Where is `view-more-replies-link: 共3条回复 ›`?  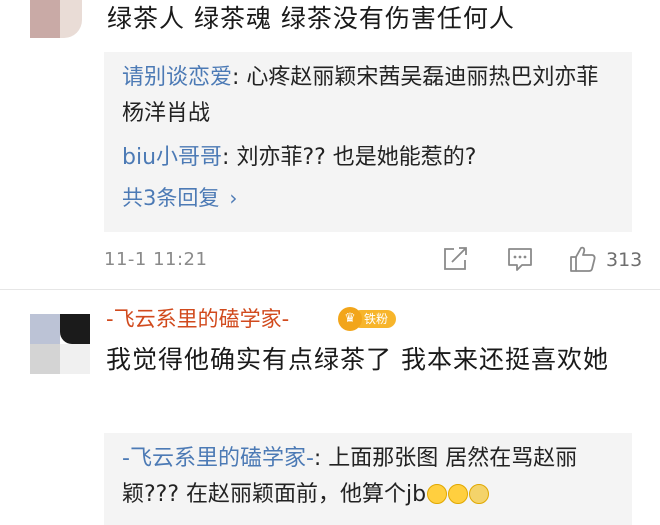 view-more-replies-link: 共3条回复 › is located at coordinates (179, 198).